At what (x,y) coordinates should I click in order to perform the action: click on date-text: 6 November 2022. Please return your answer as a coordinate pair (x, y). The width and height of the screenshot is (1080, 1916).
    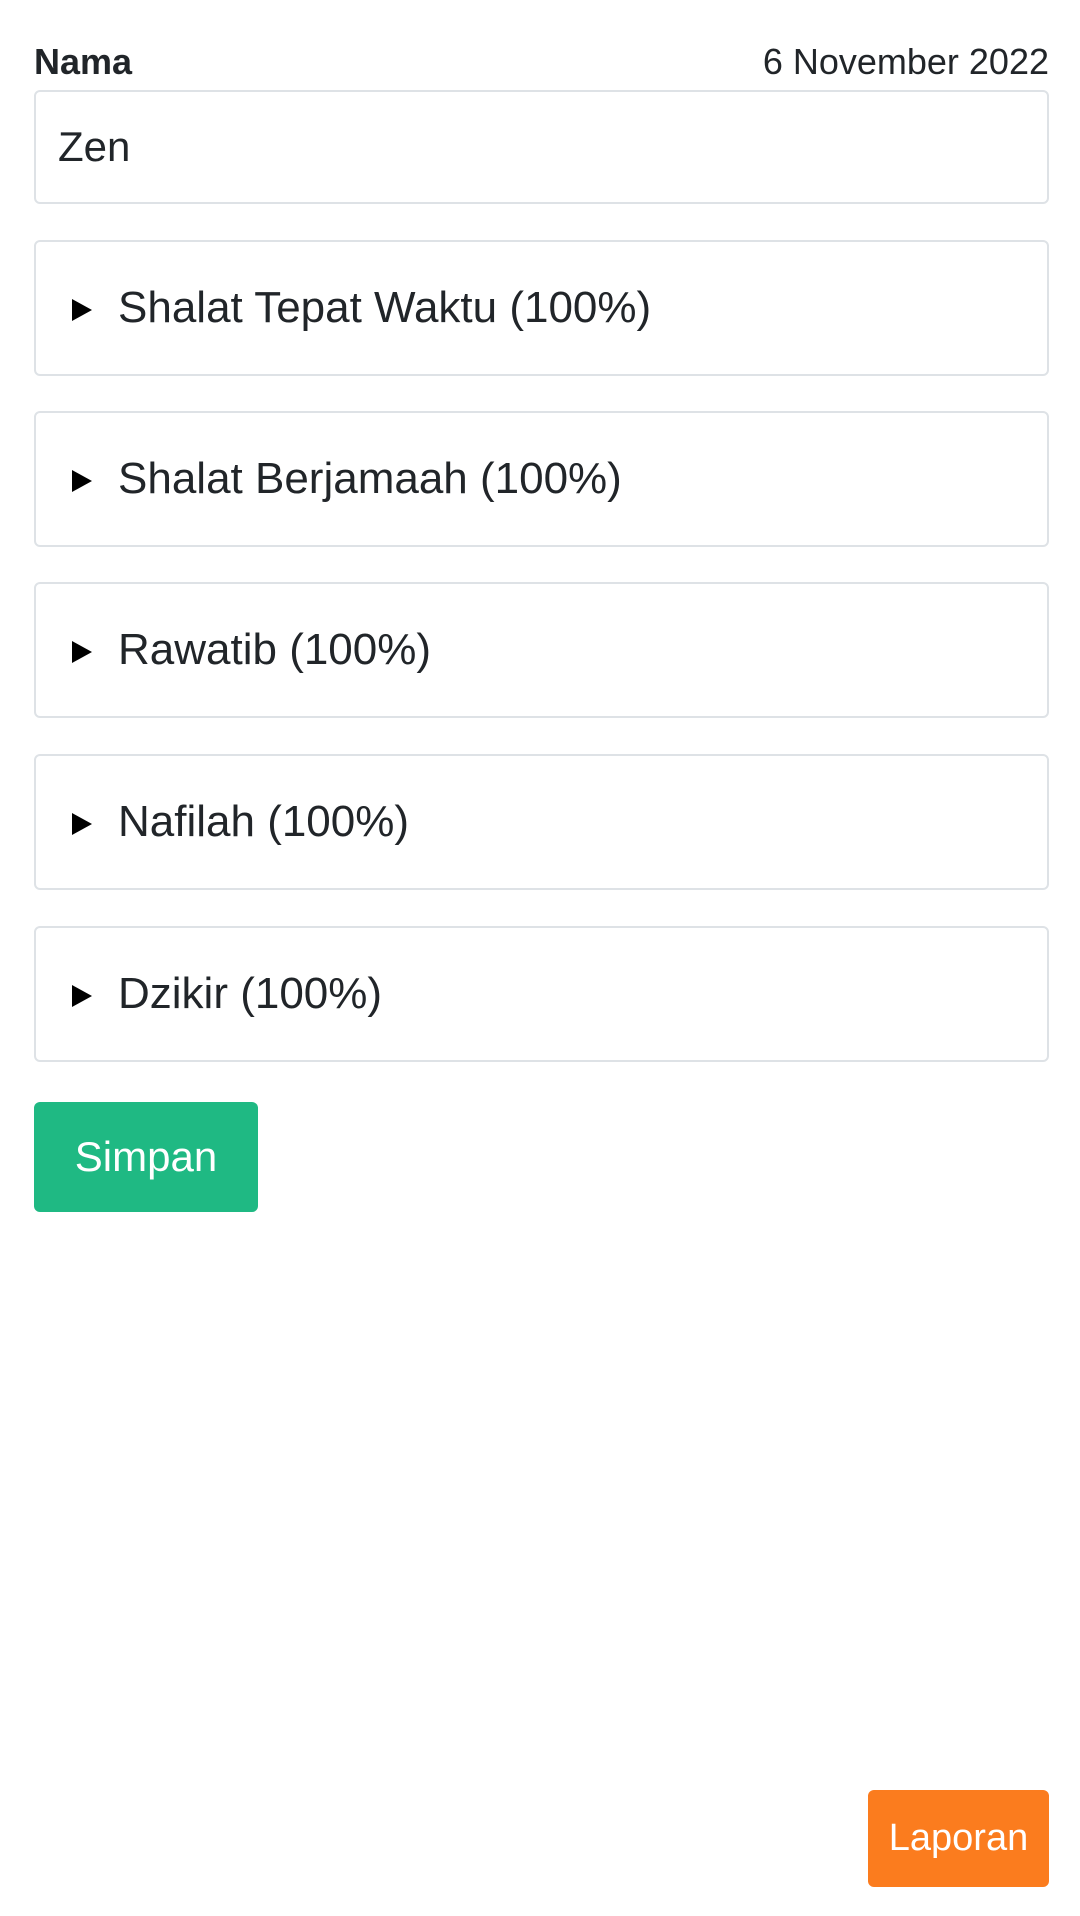
    Looking at the image, I should click on (905, 61).